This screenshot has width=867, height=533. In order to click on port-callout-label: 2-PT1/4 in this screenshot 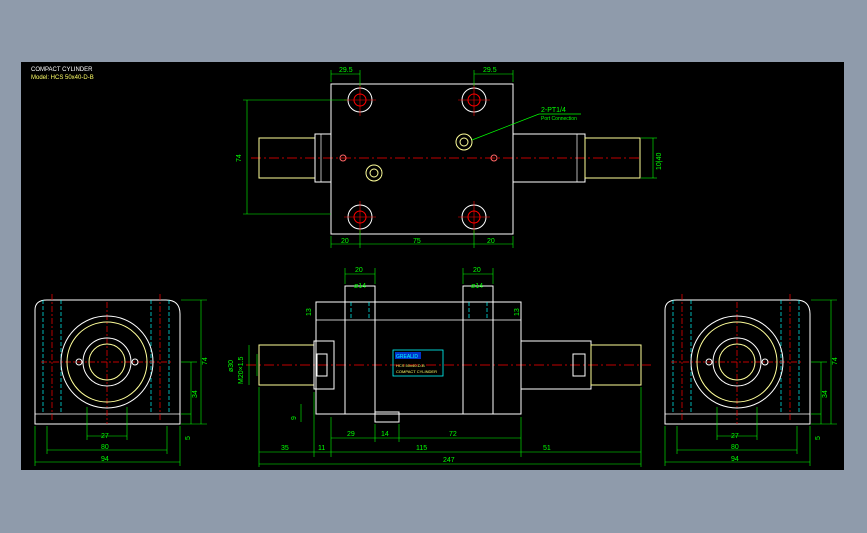, I will do `click(553, 110)`.